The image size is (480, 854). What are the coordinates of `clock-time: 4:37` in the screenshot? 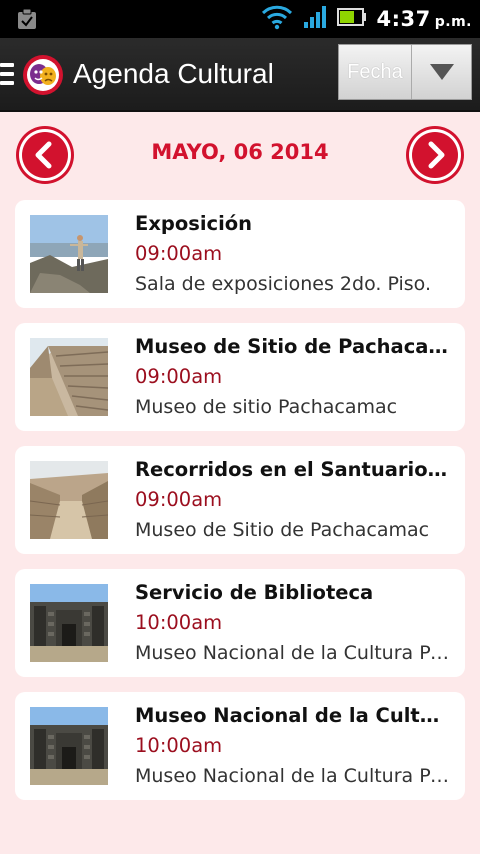 It's located at (403, 19).